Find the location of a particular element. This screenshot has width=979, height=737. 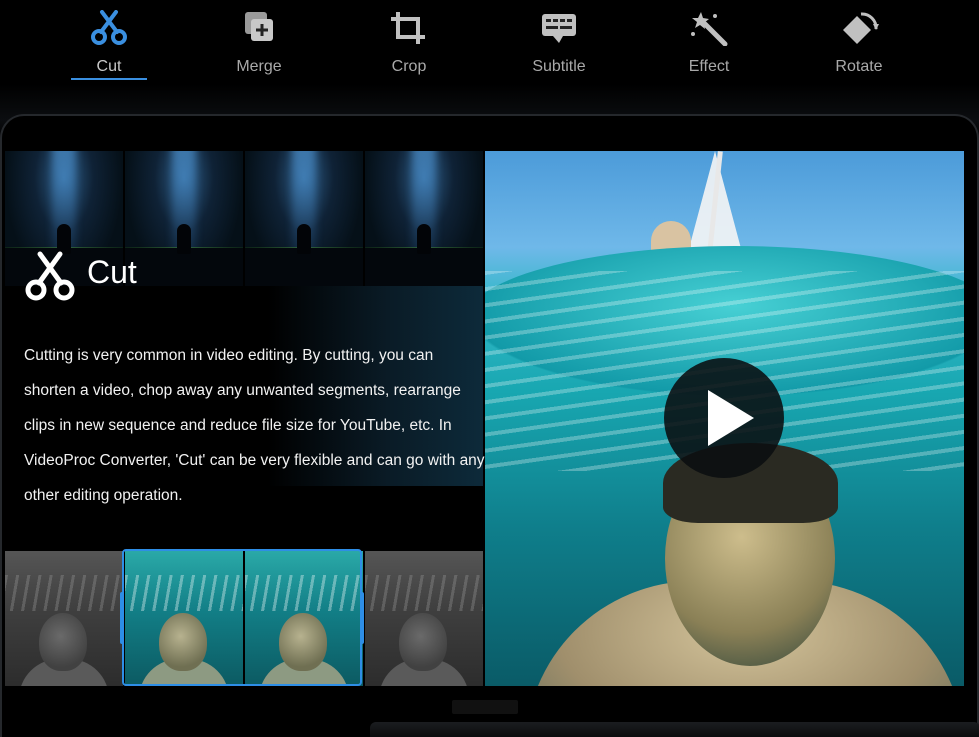

tab-effect: Effect is located at coordinates (709, 42).